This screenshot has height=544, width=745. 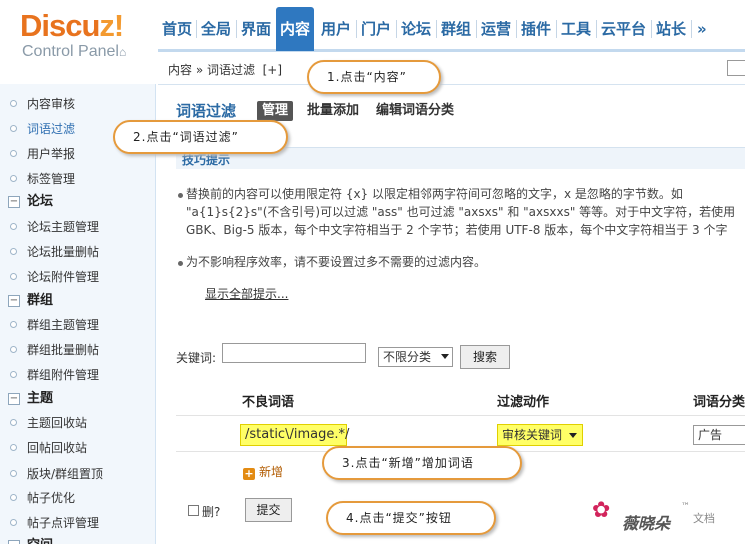 I want to click on sidebar-item-label: 回帖回收站, so click(x=57, y=448).